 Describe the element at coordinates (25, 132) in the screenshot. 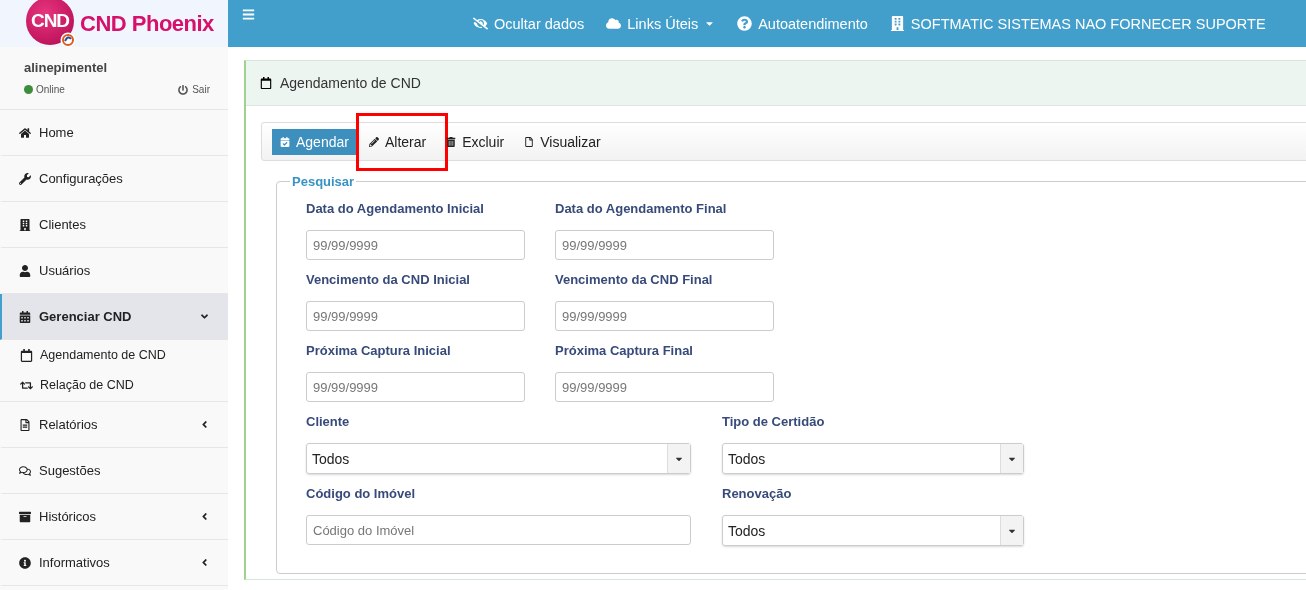

I see `home-icon` at that location.